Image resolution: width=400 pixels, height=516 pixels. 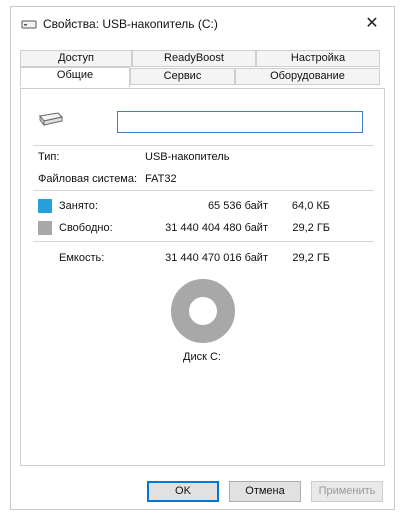 I want to click on volume-name-input, so click(x=240, y=122).